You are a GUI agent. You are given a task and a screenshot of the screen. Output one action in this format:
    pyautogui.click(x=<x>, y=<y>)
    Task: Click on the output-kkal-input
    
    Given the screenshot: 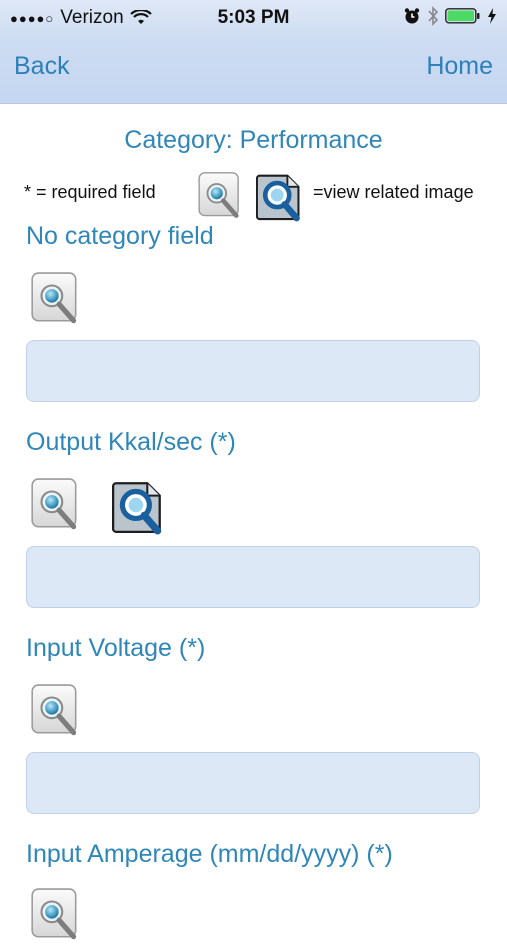 What is the action you would take?
    pyautogui.click(x=253, y=577)
    